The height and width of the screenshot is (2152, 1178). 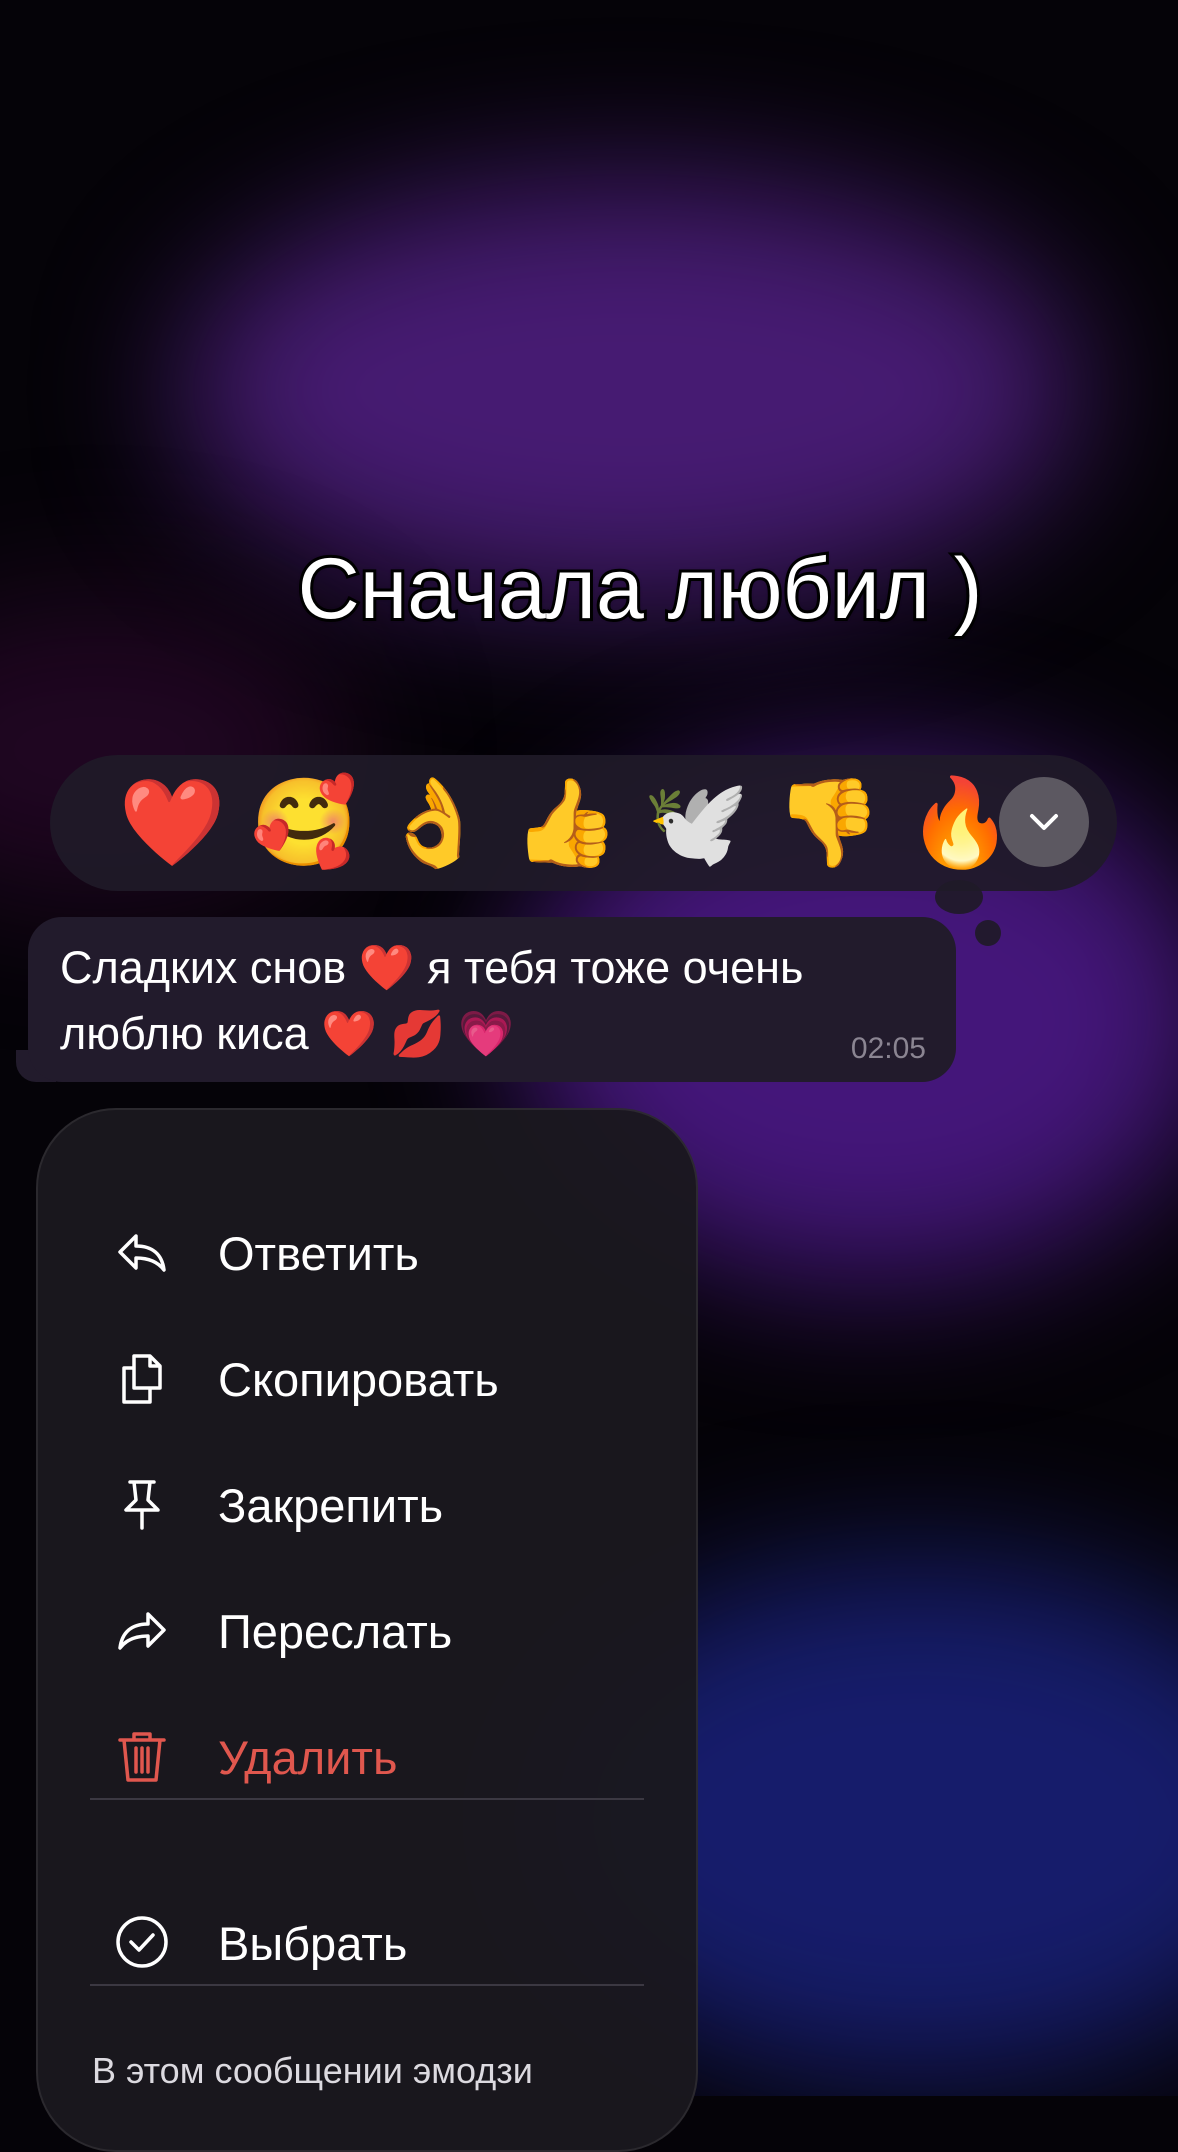 I want to click on reaction-dove: 🕊️, so click(x=695, y=823).